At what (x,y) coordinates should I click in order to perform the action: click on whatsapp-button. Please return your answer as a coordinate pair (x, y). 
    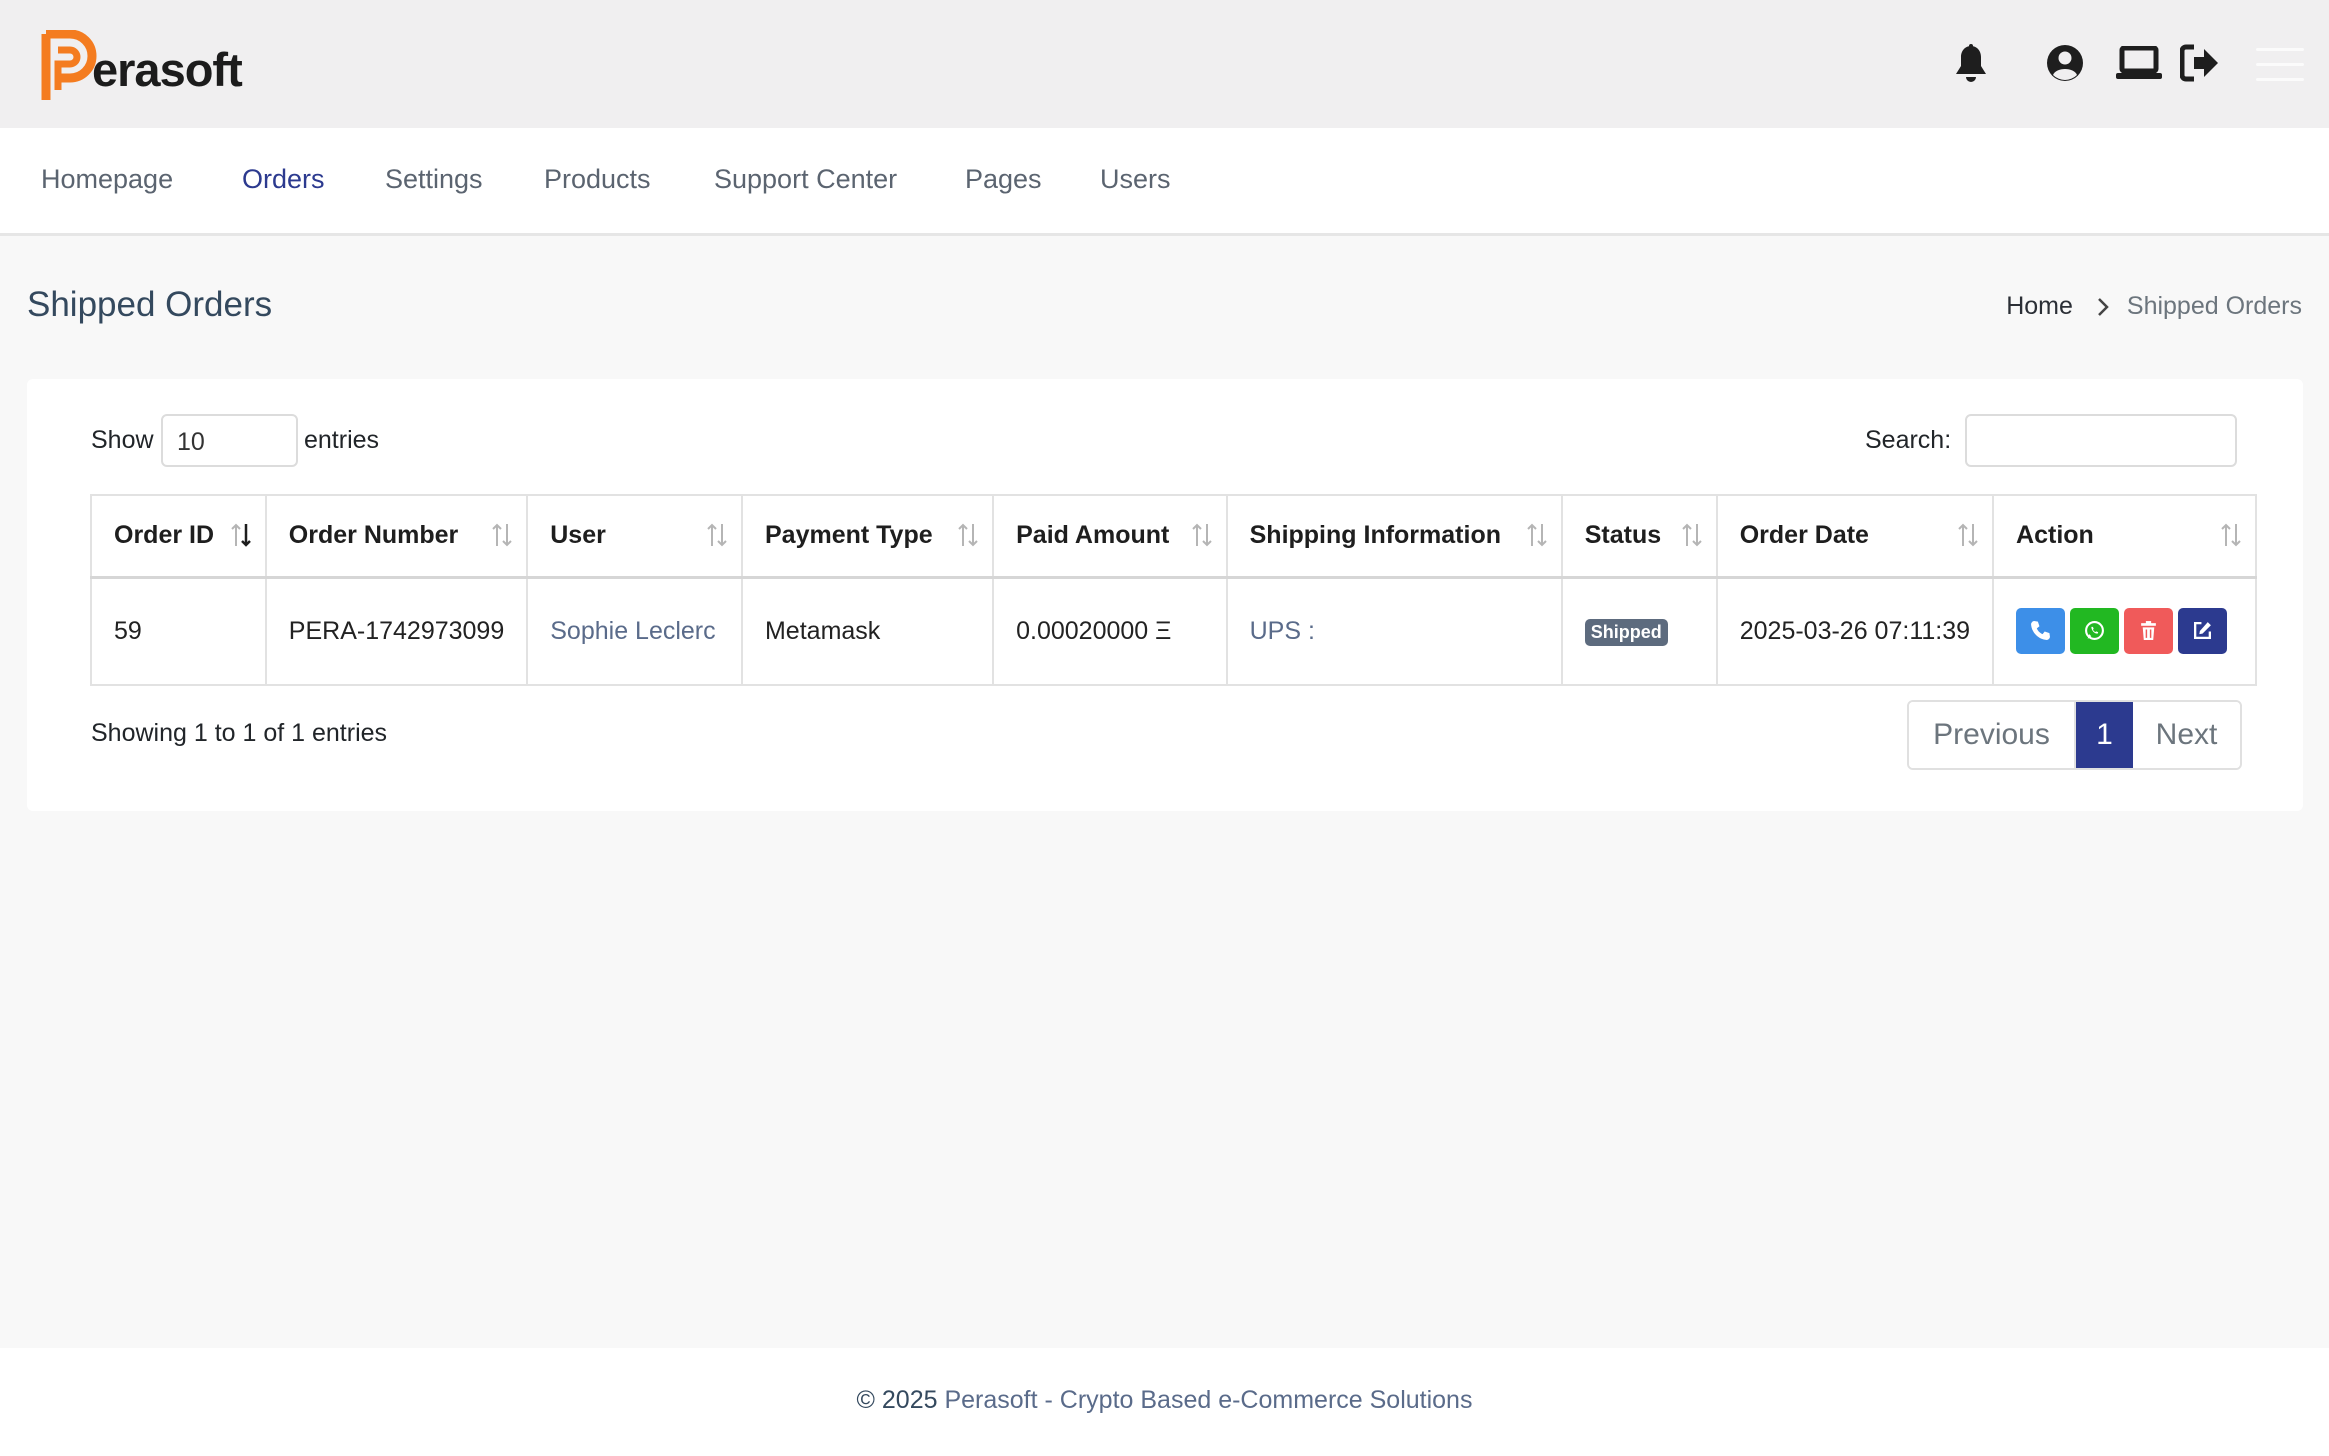
    Looking at the image, I should click on (2095, 631).